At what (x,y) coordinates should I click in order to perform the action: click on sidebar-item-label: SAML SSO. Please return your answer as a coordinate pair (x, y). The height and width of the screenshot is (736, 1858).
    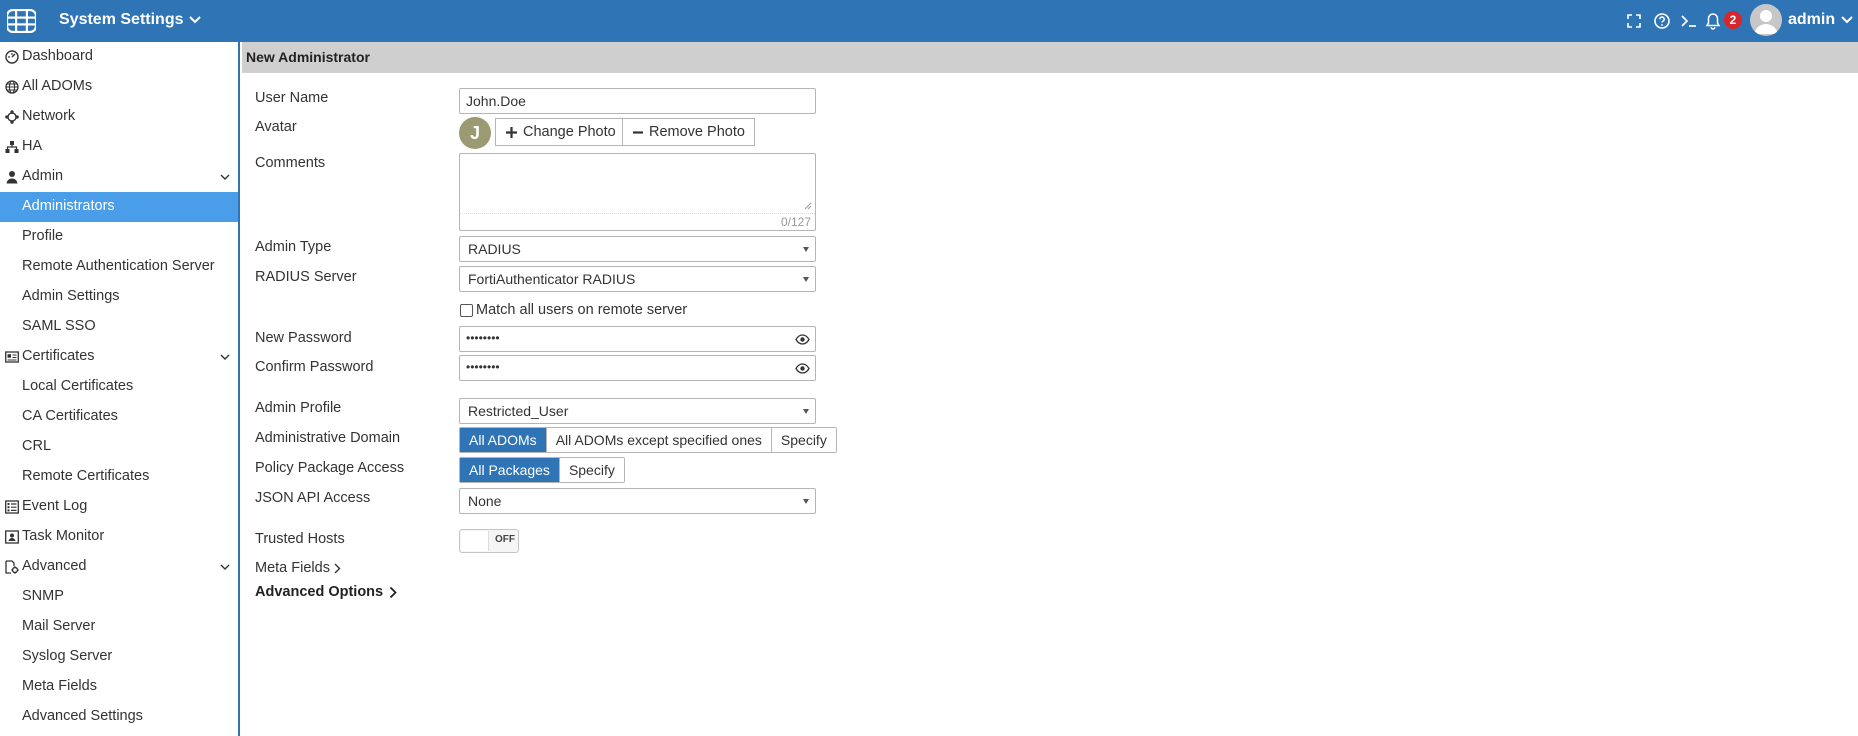
    Looking at the image, I should click on (59, 326).